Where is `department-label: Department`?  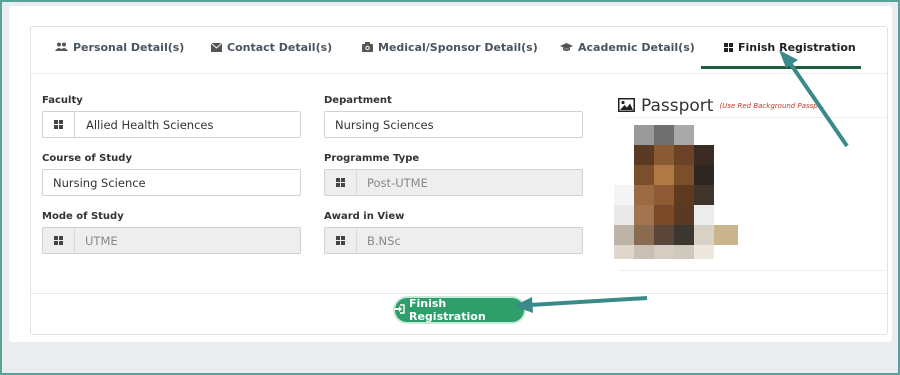 department-label: Department is located at coordinates (358, 100).